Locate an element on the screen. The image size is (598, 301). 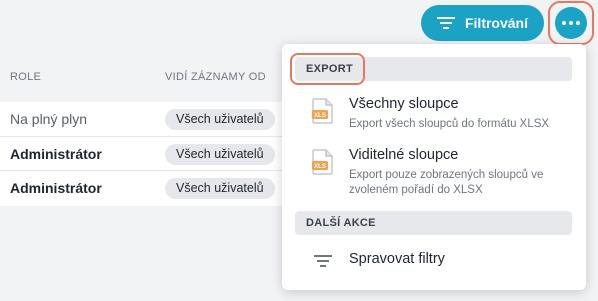
role-cell: Na plný plyn is located at coordinates (49, 119).